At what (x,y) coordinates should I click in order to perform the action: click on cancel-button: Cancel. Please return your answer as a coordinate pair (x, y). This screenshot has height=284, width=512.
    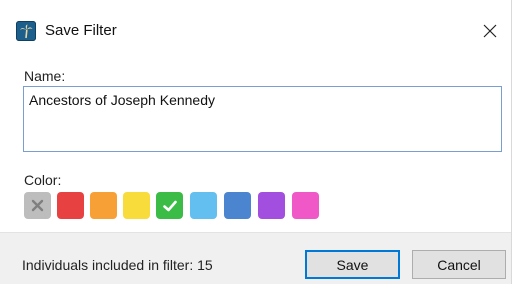
    Looking at the image, I should click on (459, 264).